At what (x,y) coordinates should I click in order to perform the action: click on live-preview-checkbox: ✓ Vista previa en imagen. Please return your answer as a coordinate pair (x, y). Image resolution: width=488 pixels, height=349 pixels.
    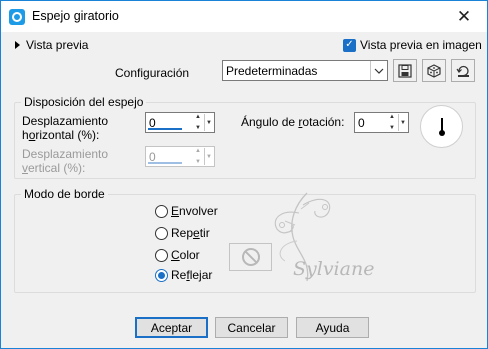
    Looking at the image, I should click on (412, 45).